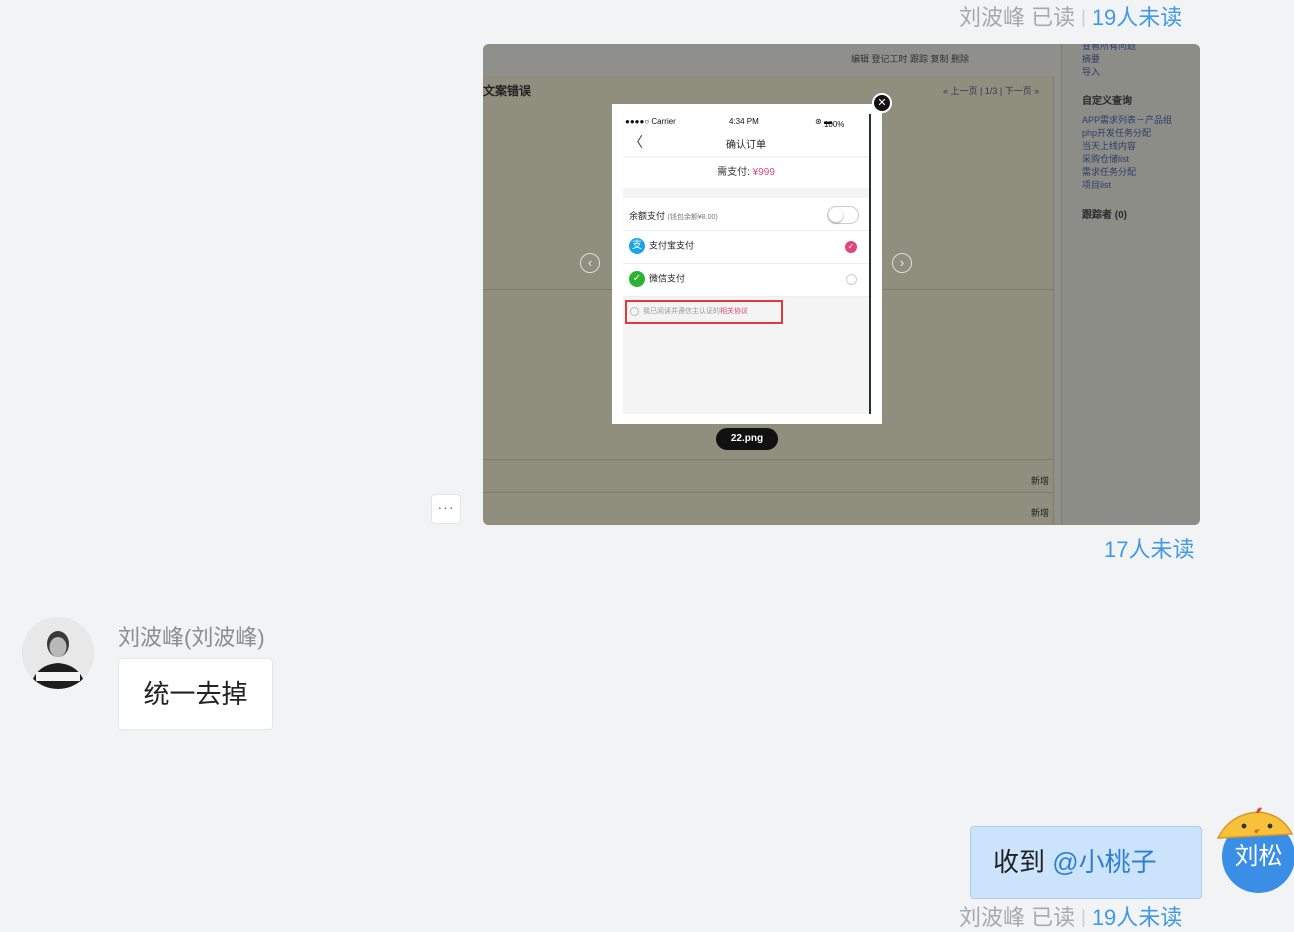 The width and height of the screenshot is (1294, 932). I want to click on embedded-title: 文案错误, so click(507, 91).